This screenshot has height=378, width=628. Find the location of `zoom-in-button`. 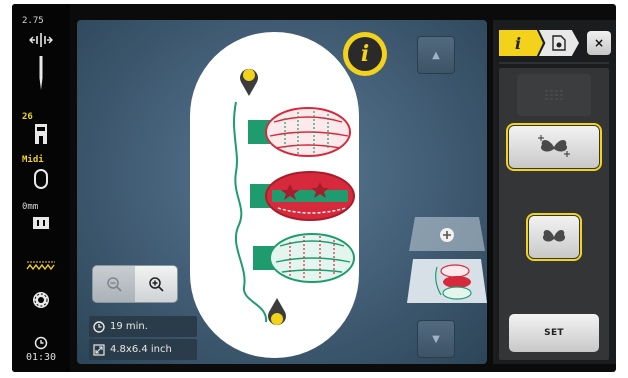

zoom-in-button is located at coordinates (156, 284).